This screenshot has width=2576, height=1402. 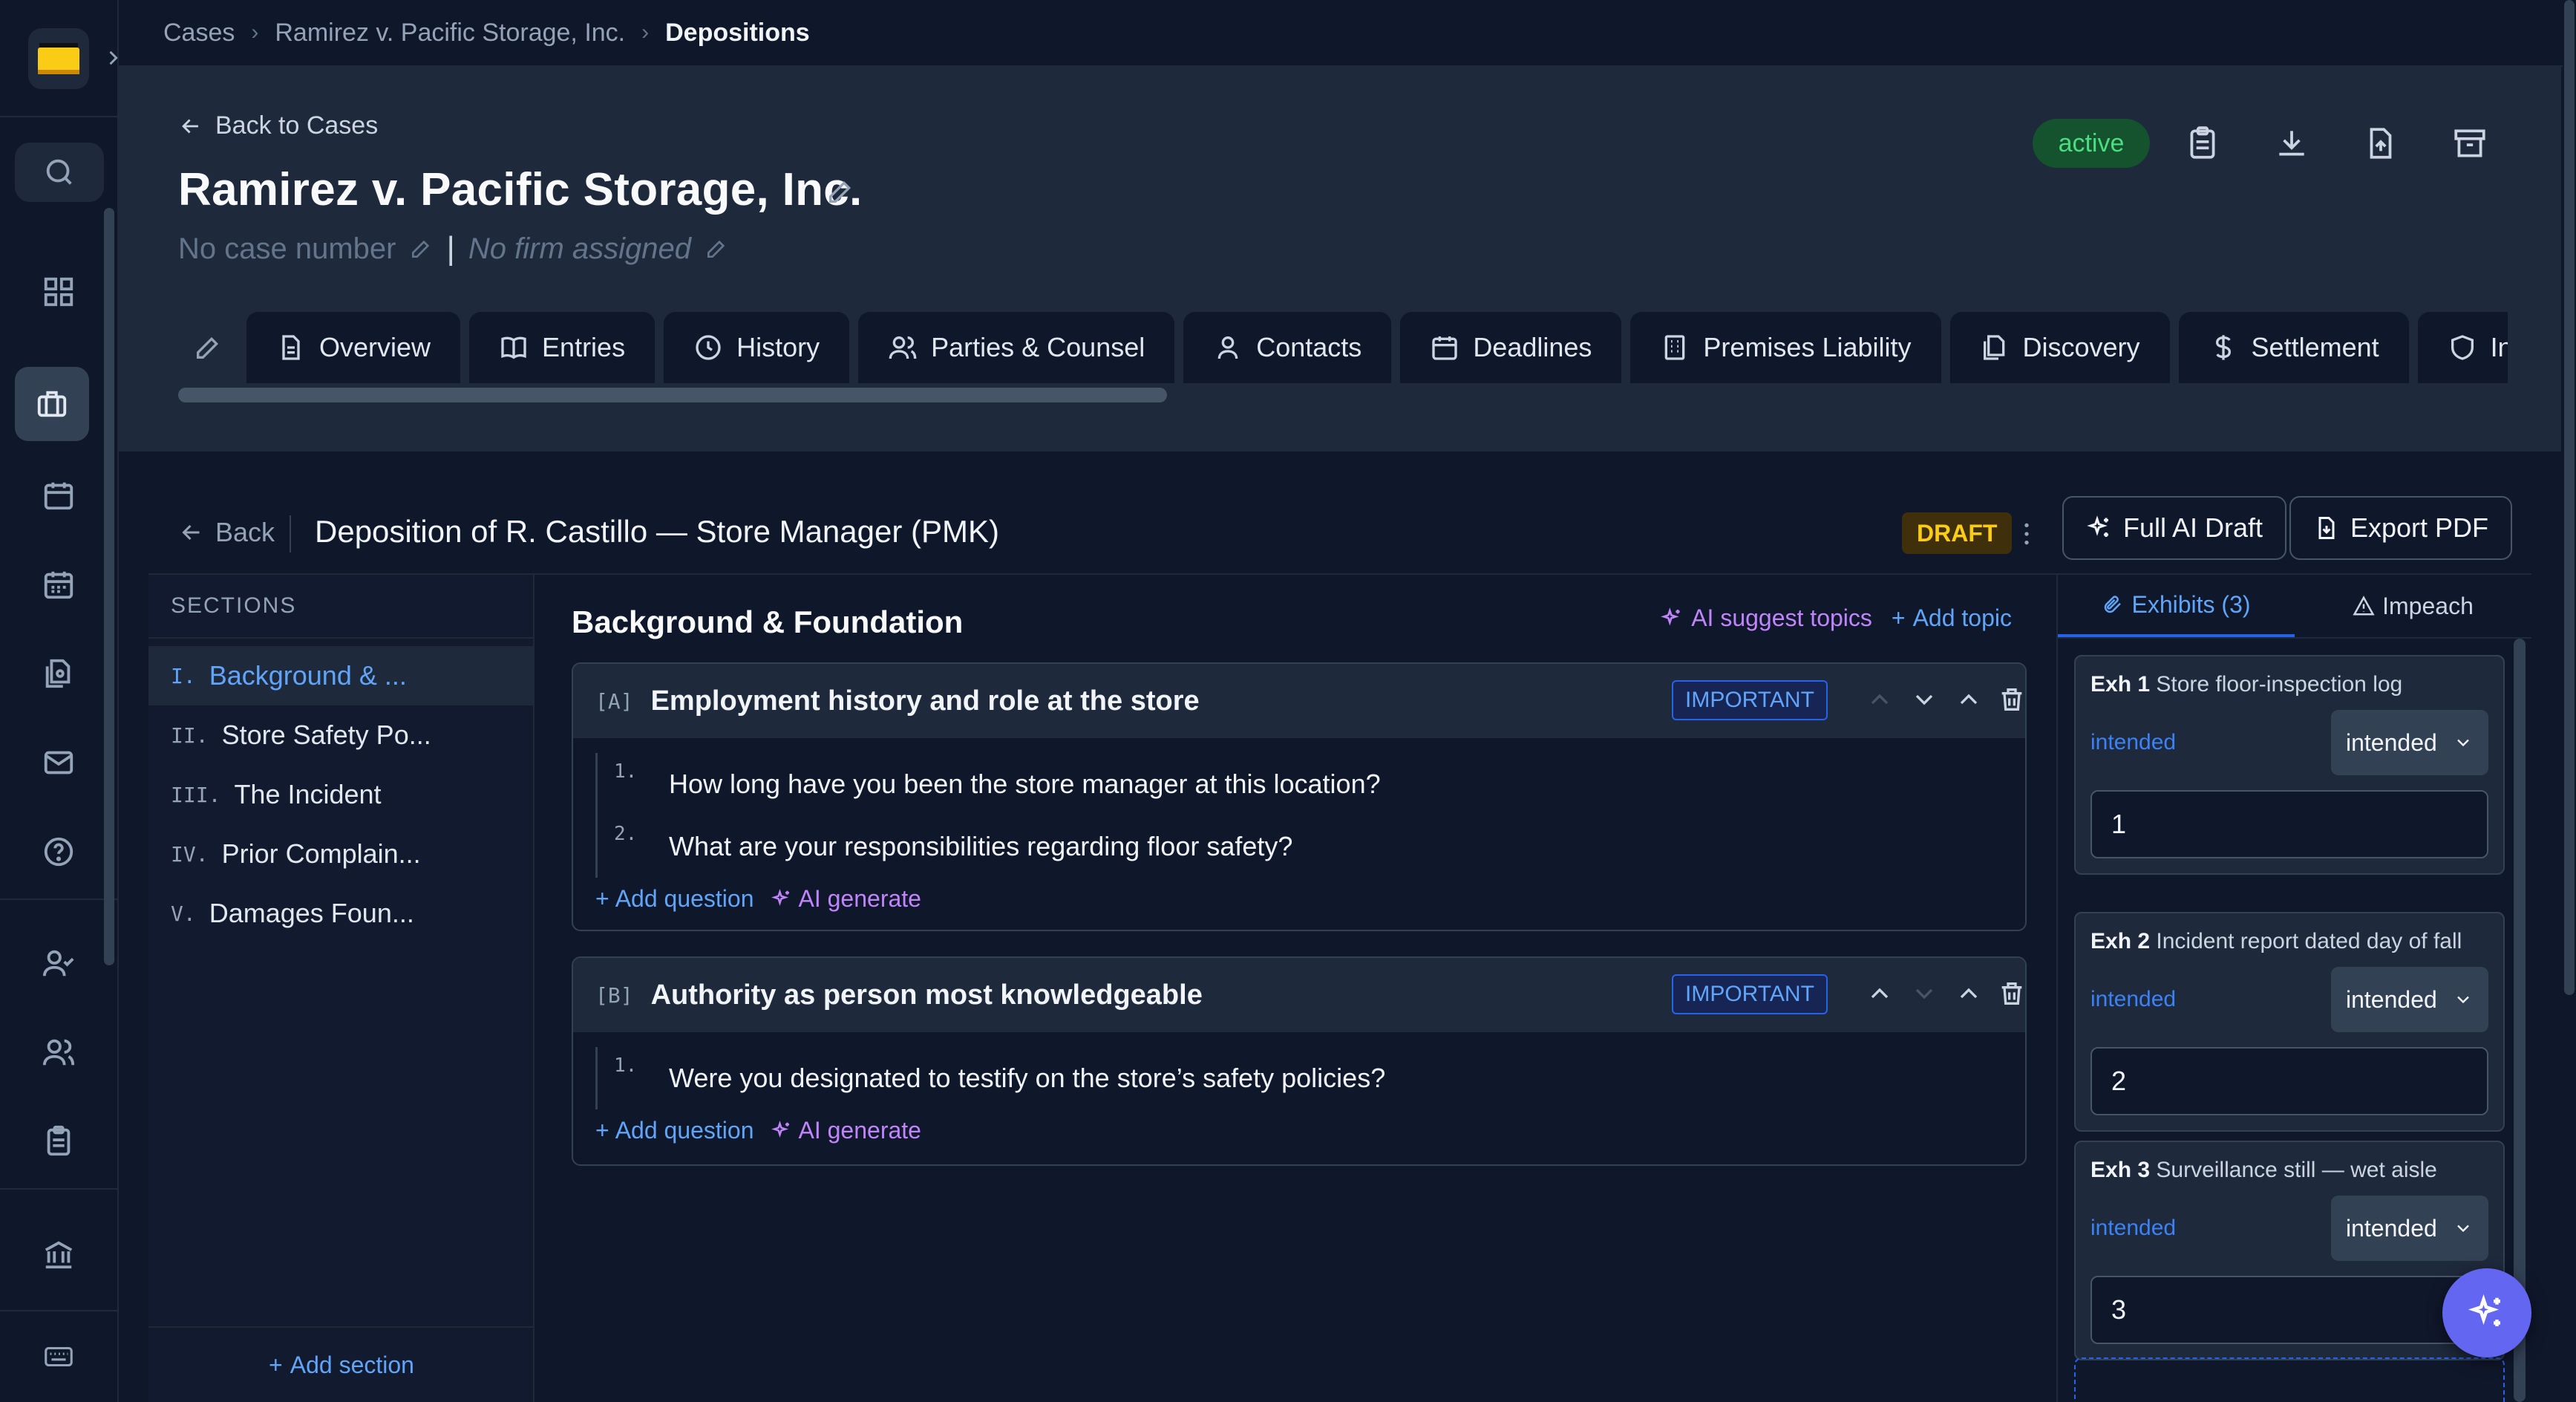 I want to click on page-scrollbar-thumb, so click(x=2570, y=497).